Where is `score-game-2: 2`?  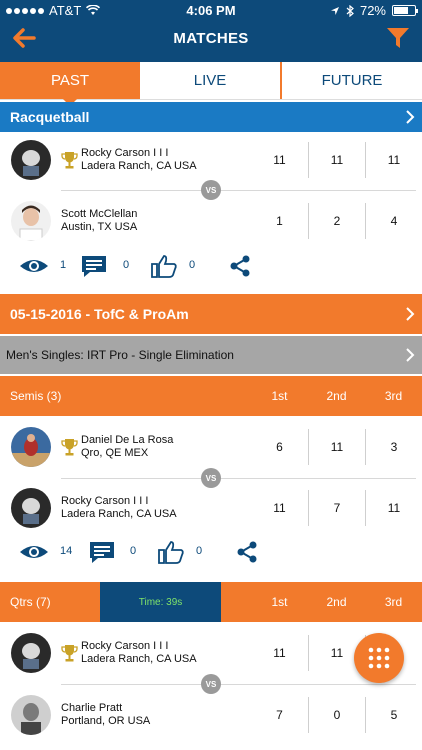
score-game-2: 2 is located at coordinates (336, 221).